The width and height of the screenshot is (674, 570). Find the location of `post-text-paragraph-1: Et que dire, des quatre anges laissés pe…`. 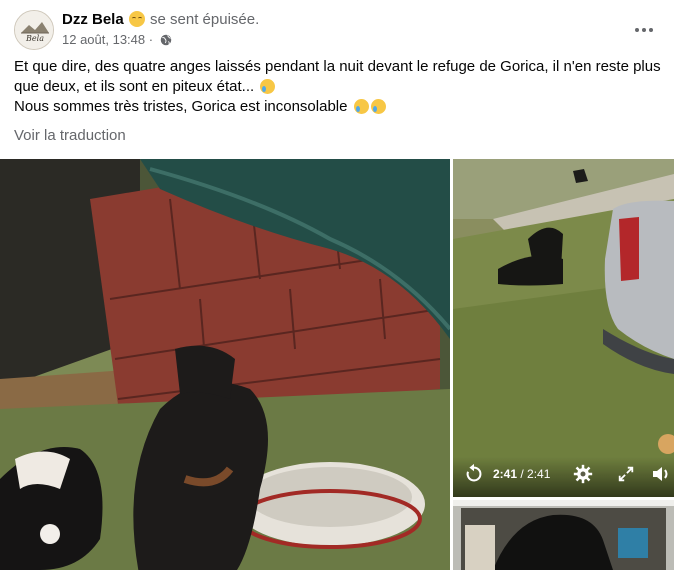

post-text-paragraph-1: Et que dire, des quatre anges laissés pe… is located at coordinates (339, 77).